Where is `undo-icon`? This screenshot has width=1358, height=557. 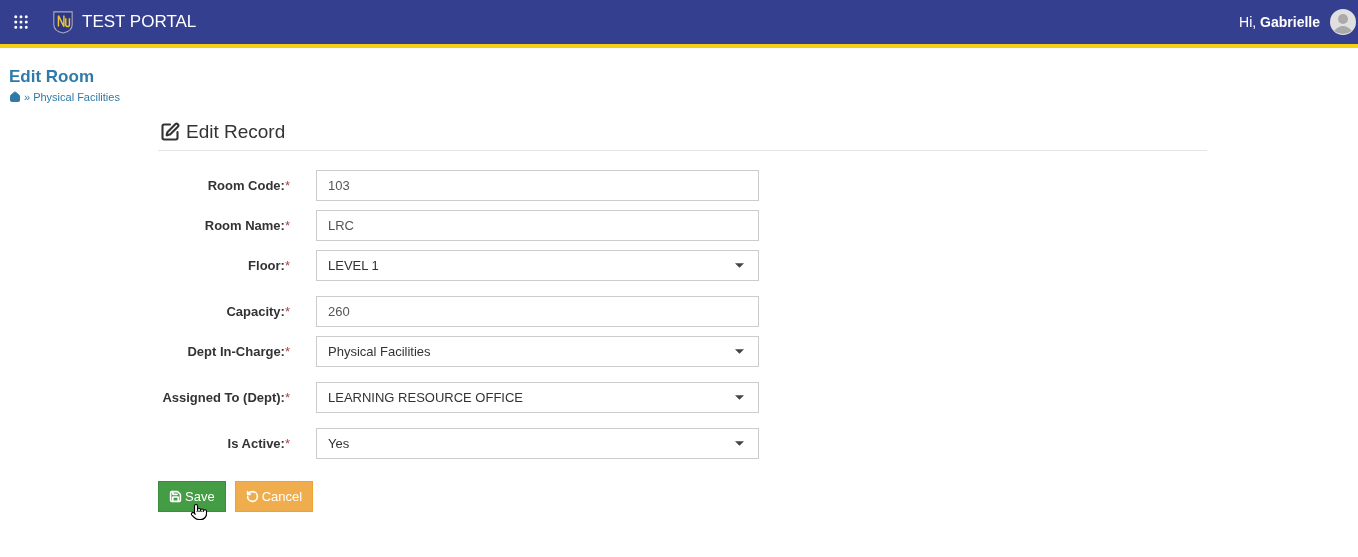 undo-icon is located at coordinates (252, 496).